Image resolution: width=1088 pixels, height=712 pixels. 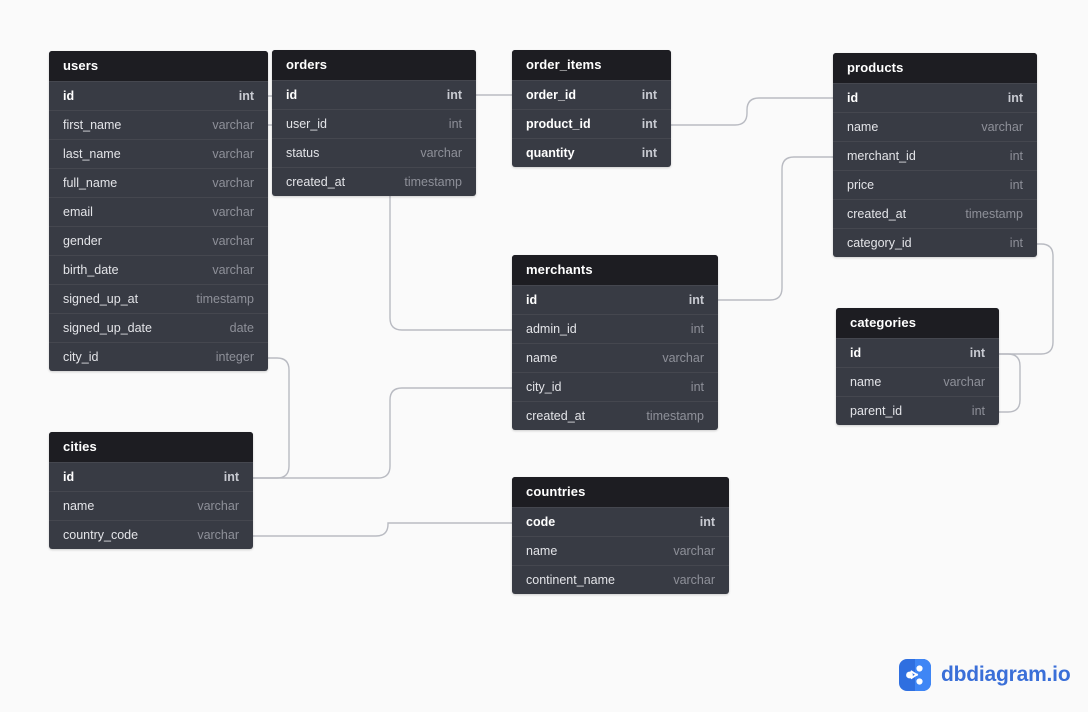 What do you see at coordinates (107, 328) in the screenshot?
I see `field-name: signed_up_date` at bounding box center [107, 328].